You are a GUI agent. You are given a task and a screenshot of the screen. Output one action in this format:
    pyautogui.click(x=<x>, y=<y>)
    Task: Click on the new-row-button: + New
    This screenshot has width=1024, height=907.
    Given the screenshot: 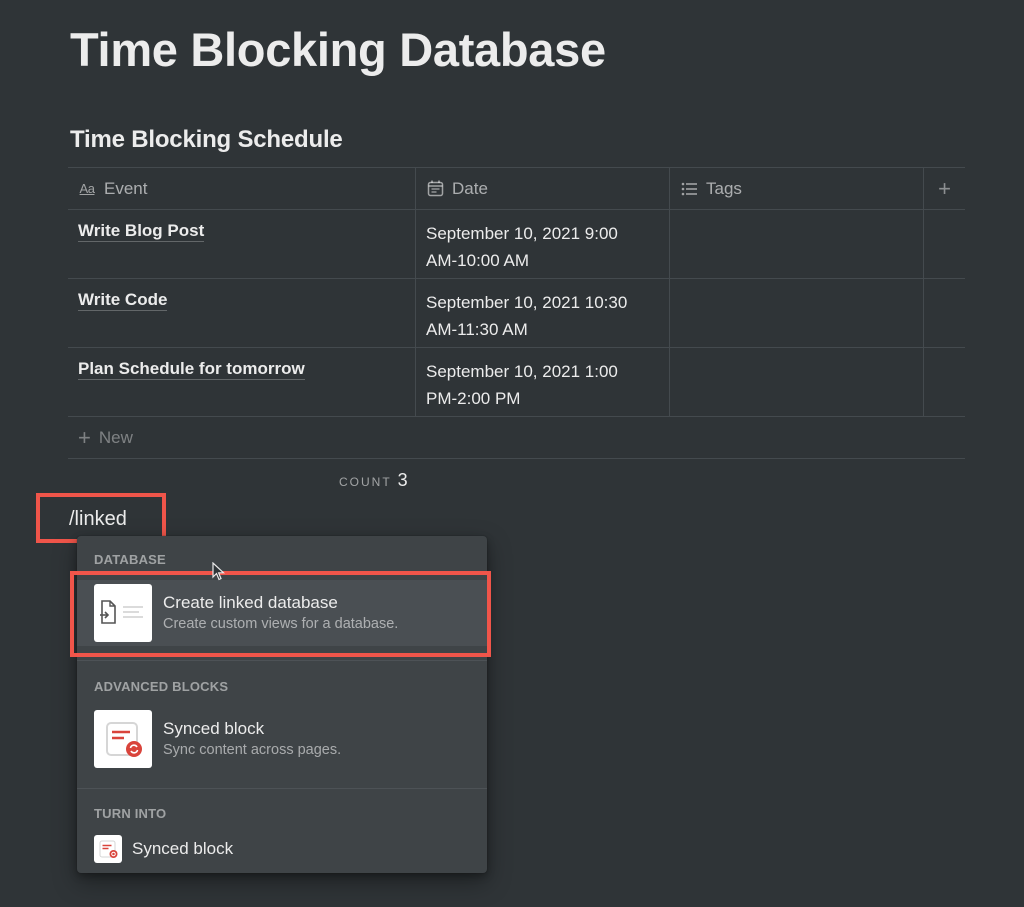 What is the action you would take?
    pyautogui.click(x=516, y=438)
    